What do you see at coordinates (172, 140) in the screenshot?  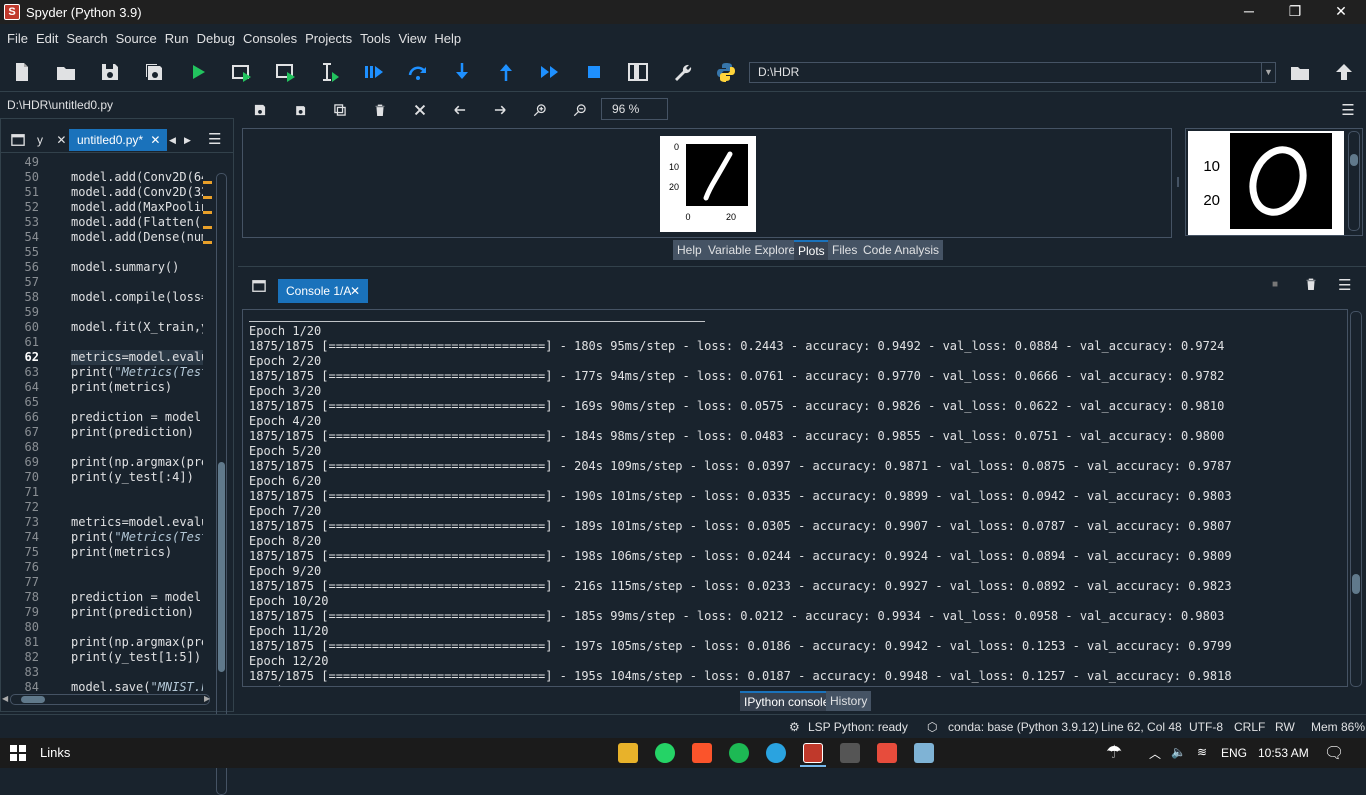 I see `chevron-left-icon: ◀` at bounding box center [172, 140].